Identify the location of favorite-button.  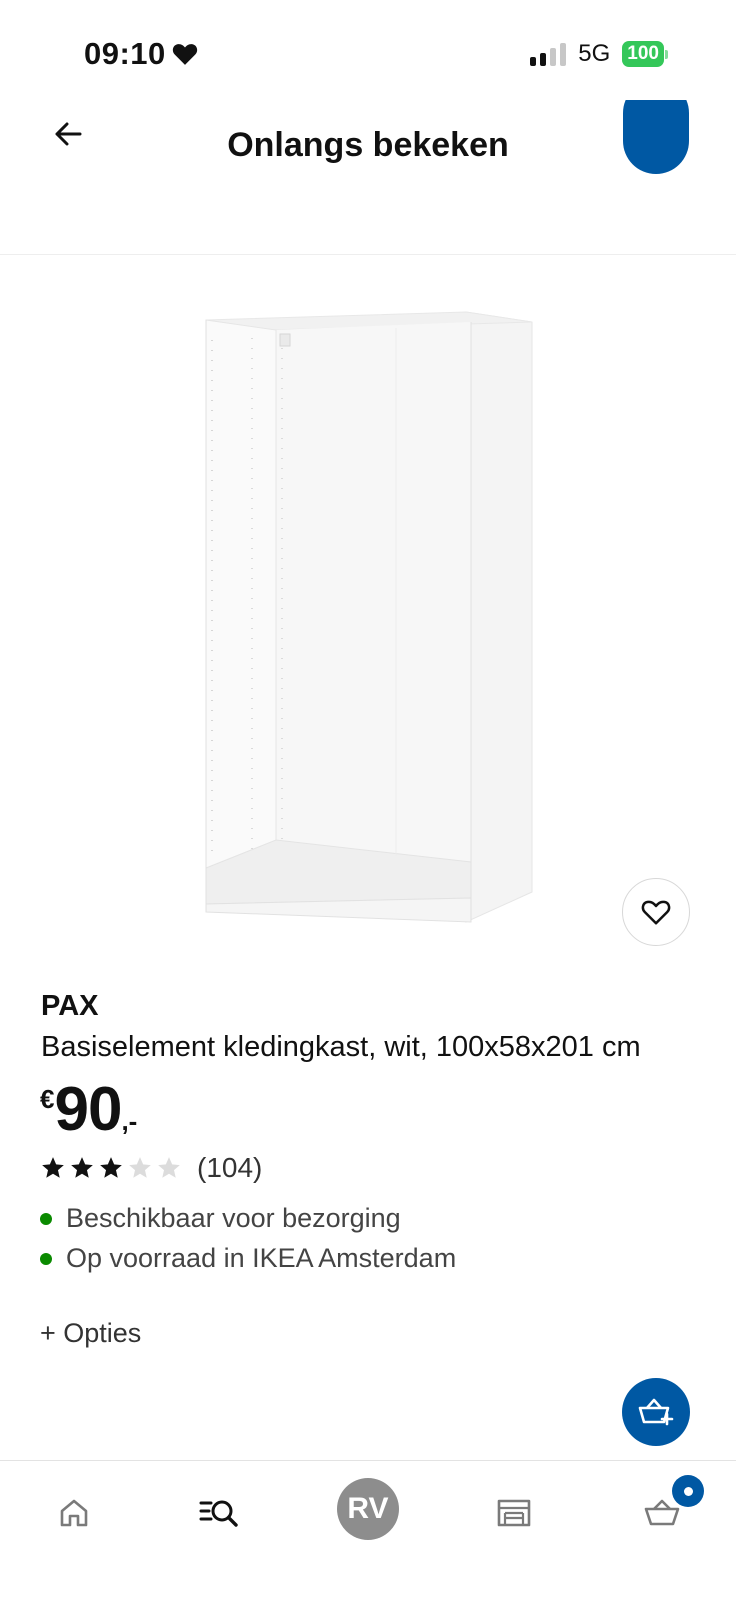
(656, 912).